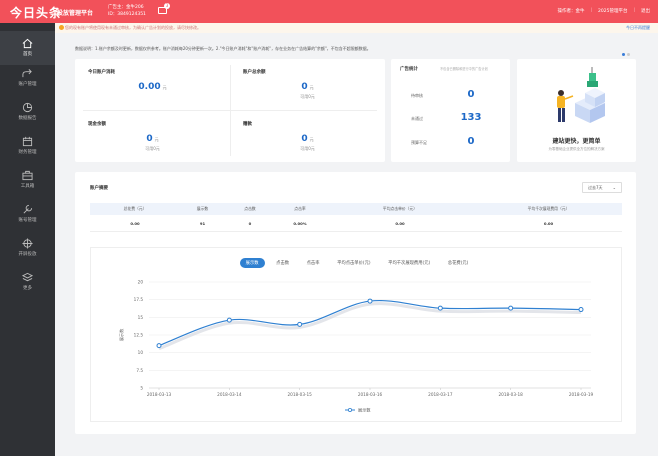 This screenshot has height=456, width=658. I want to click on site-building-illustration, so click(581, 95).